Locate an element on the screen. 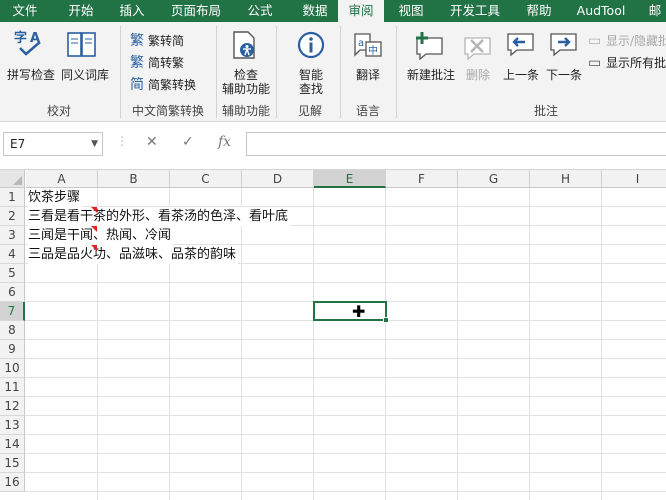 This screenshot has height=500, width=666. tab-home: 开始 is located at coordinates (81, 11).